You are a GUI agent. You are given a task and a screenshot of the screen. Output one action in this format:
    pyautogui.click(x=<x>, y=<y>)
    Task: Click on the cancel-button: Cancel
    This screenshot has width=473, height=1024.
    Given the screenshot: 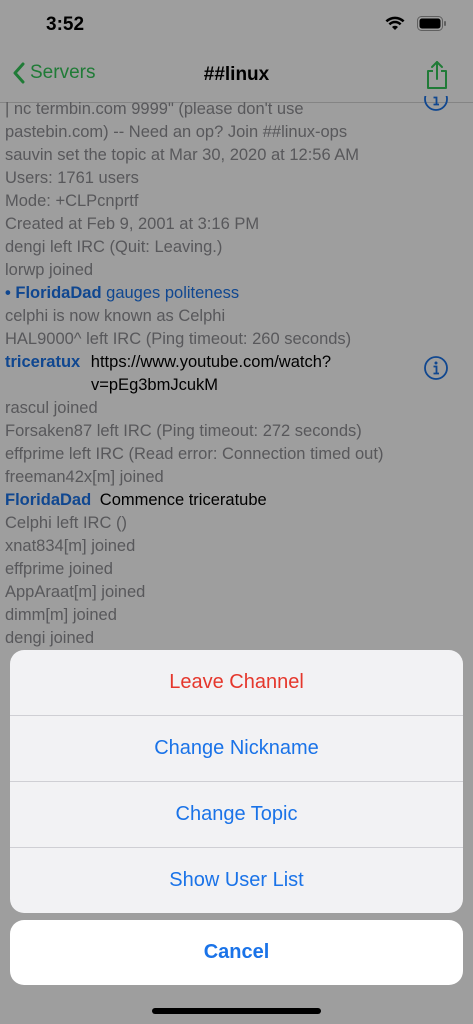 What is the action you would take?
    pyautogui.click(x=236, y=952)
    